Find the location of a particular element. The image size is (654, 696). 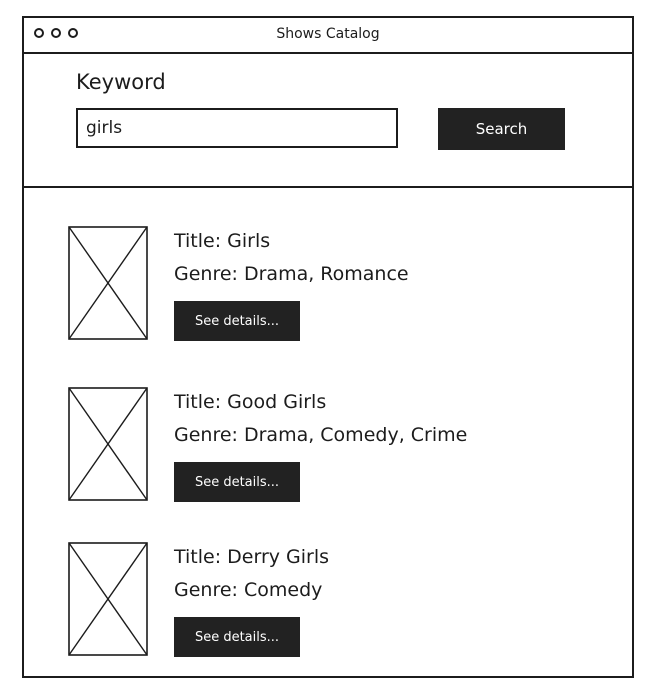

keyword-input is located at coordinates (237, 128).